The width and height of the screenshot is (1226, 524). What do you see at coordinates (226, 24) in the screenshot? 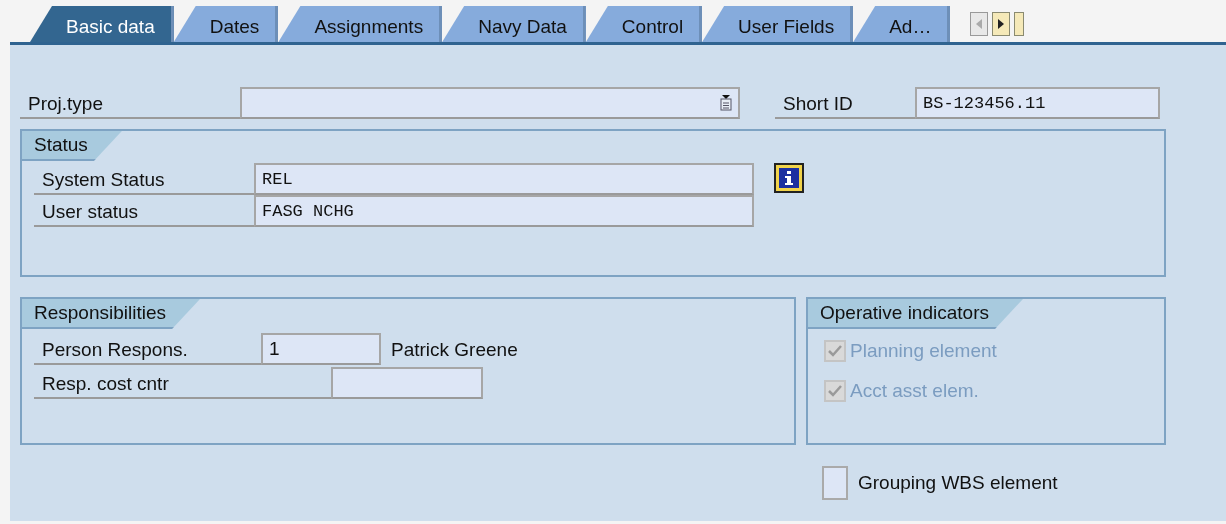
I see `tab: Dates` at bounding box center [226, 24].